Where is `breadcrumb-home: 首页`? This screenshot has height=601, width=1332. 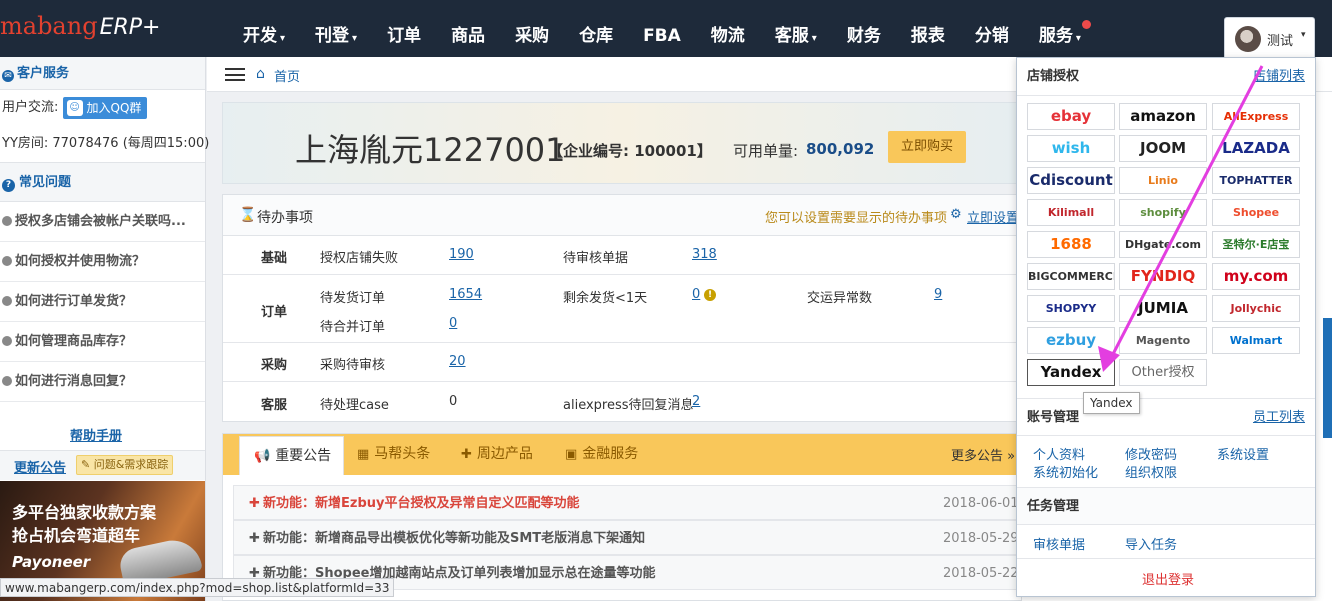
breadcrumb-home: 首页 is located at coordinates (287, 75).